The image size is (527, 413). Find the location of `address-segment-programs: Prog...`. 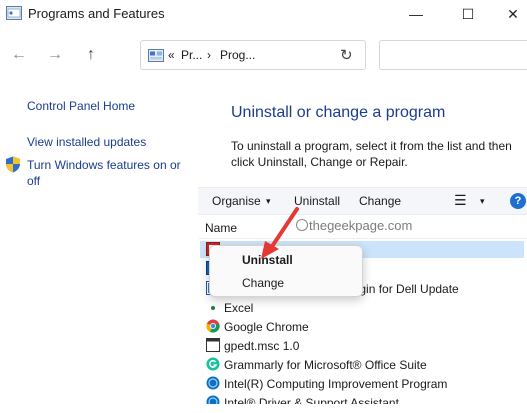

address-segment-programs: Prog... is located at coordinates (237, 55).